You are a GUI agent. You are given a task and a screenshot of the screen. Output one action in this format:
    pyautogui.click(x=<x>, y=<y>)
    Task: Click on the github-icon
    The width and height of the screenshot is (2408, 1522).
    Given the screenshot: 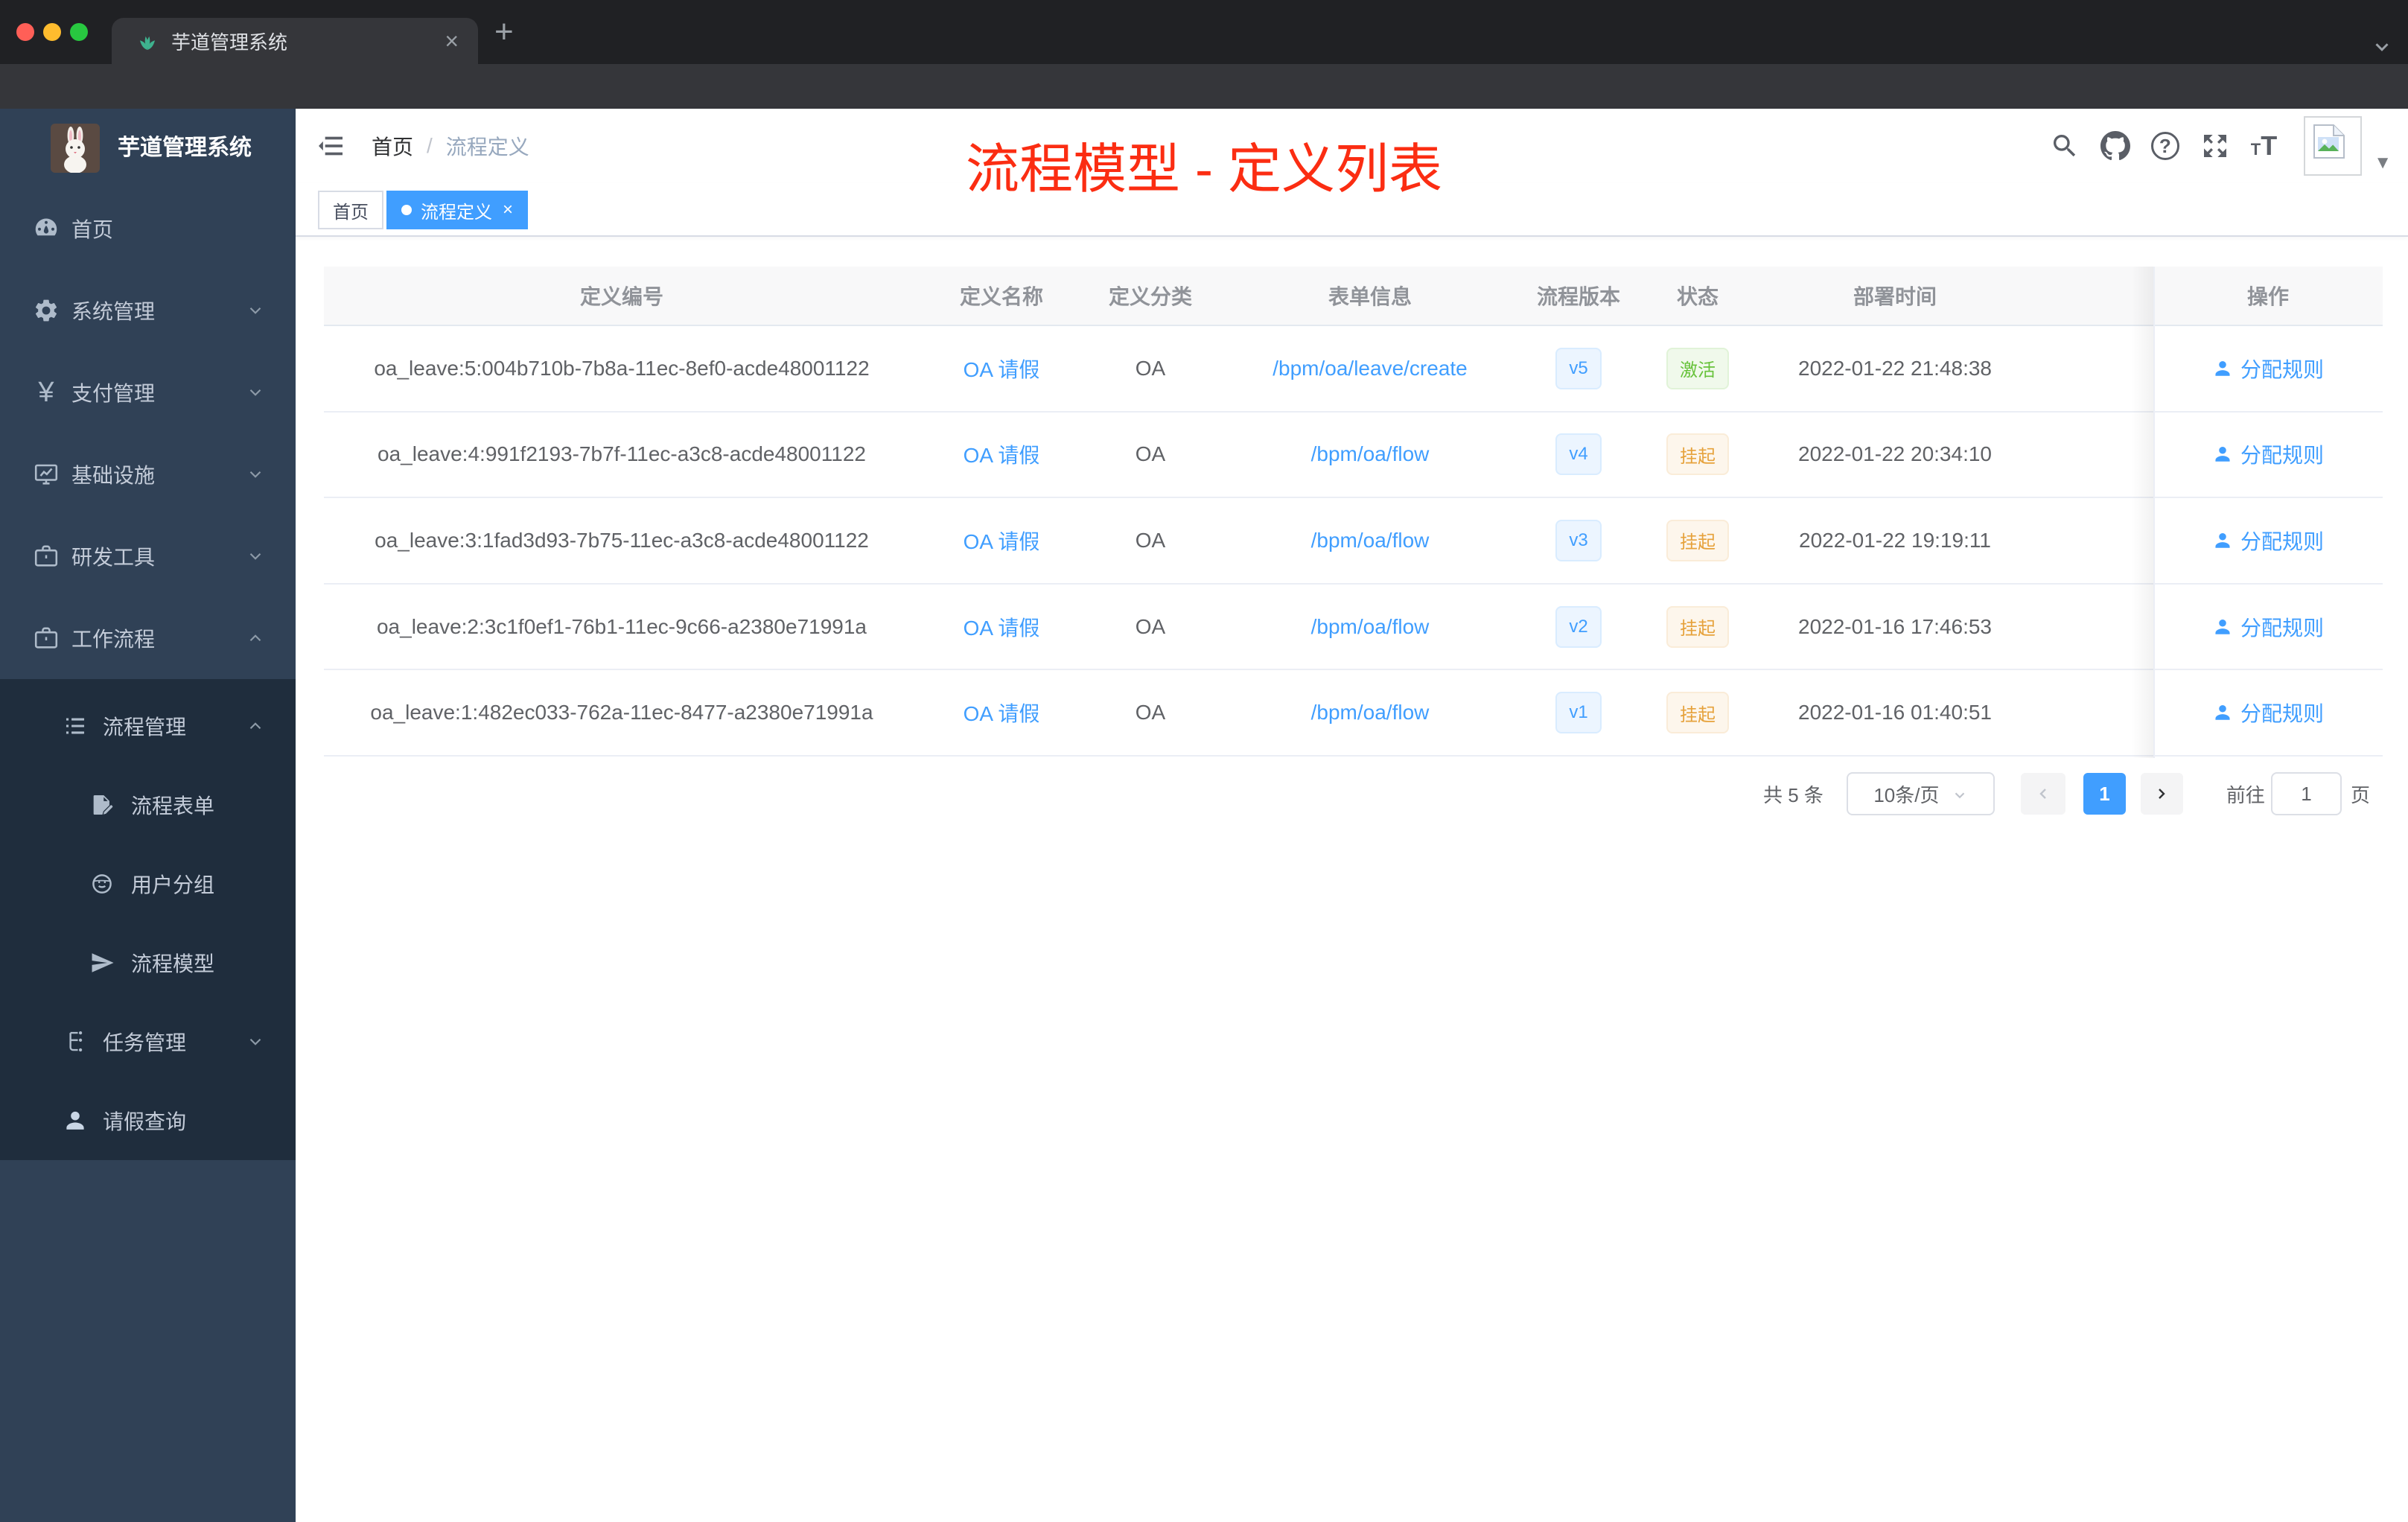 What is the action you would take?
    pyautogui.click(x=2115, y=146)
    